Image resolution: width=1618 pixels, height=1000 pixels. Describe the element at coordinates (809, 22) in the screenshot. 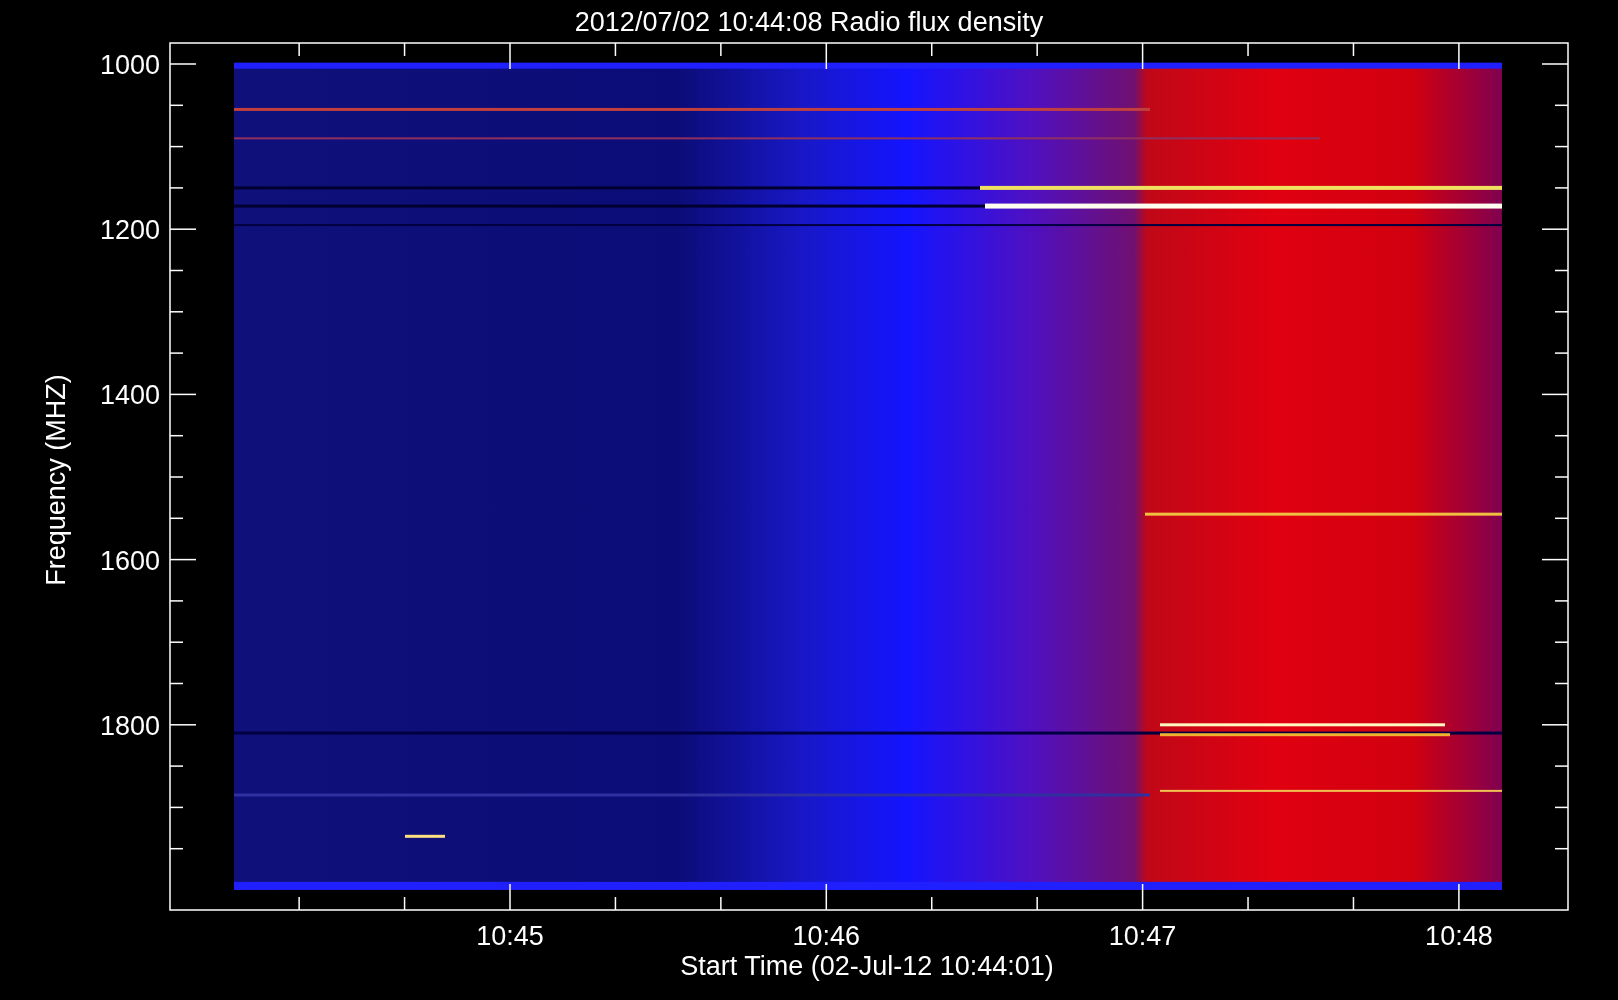

I see `chart-title: 2012/07/02 10:44:08 Radio flux density` at that location.